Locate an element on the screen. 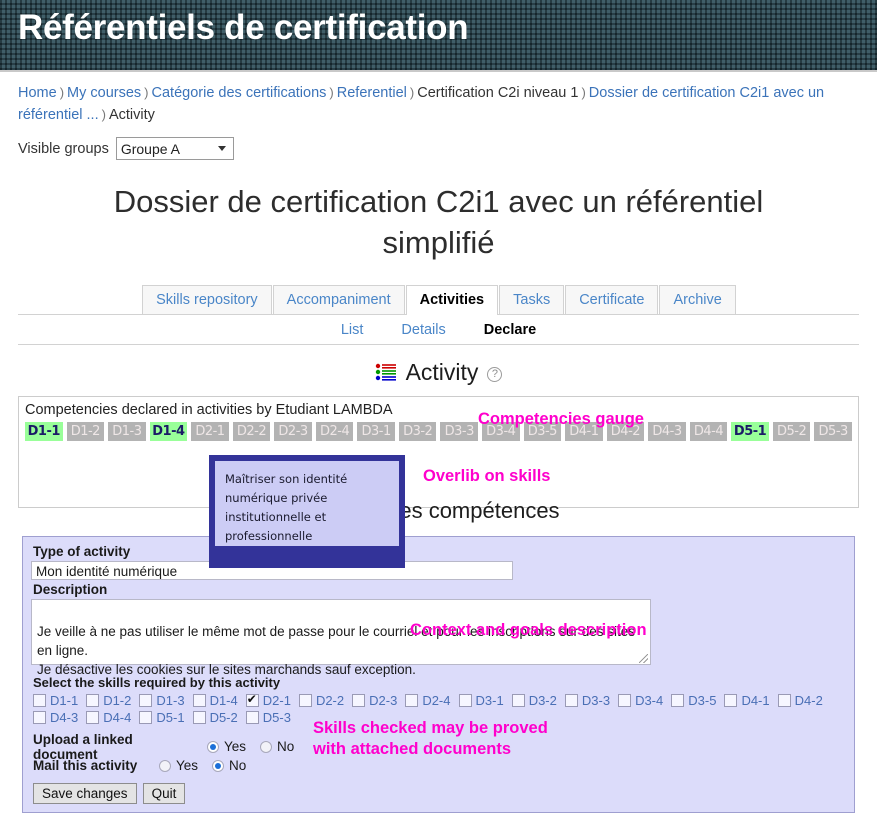  breadcrumb-item-4: Referentiel is located at coordinates (372, 93).